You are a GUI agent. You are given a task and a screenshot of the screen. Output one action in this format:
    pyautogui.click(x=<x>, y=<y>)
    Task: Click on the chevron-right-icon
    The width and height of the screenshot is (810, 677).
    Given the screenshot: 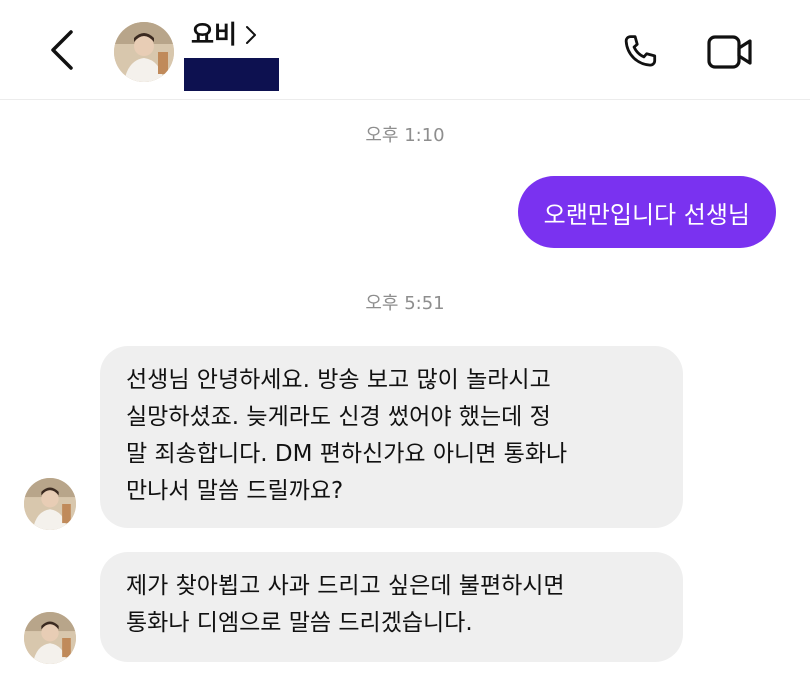 What is the action you would take?
    pyautogui.click(x=251, y=35)
    